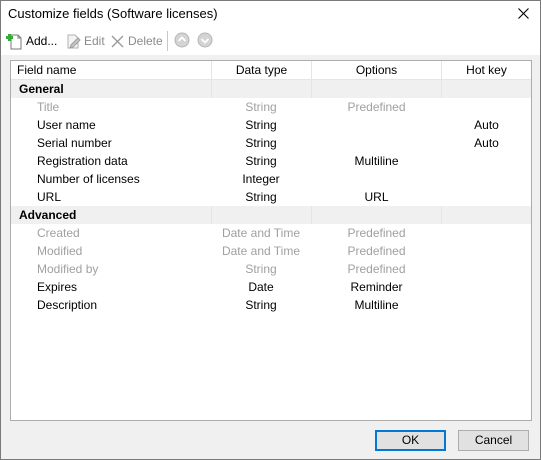 The height and width of the screenshot is (460, 541). Describe the element at coordinates (74, 41) in the screenshot. I see `pencil-icon` at that location.